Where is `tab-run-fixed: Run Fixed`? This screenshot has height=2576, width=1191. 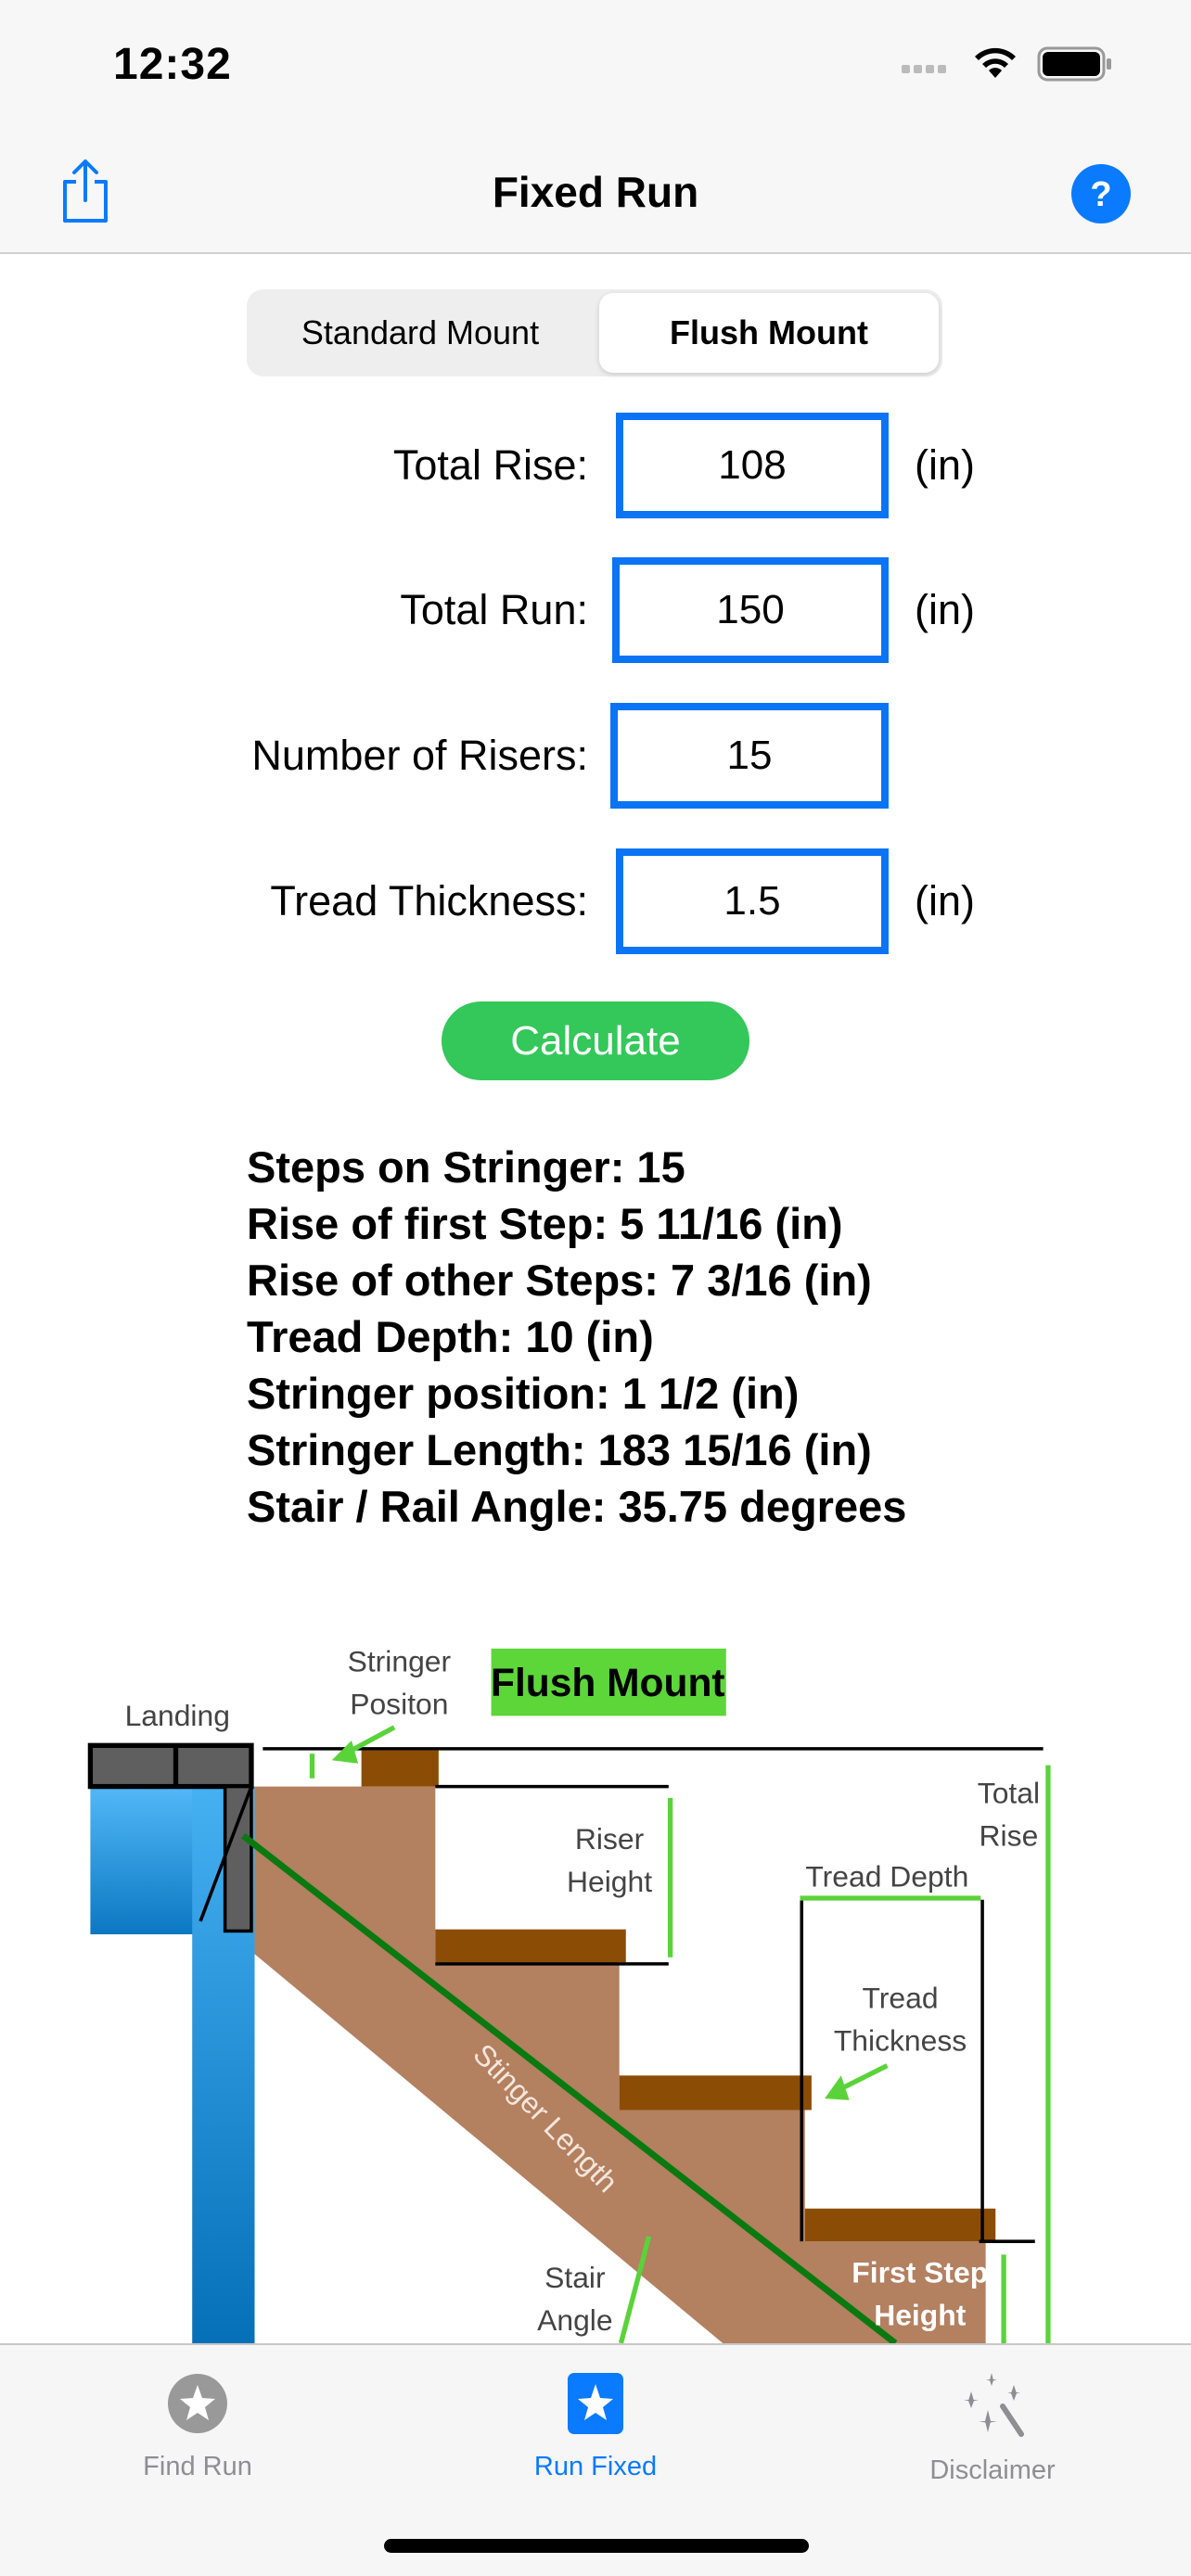 tab-run-fixed: Run Fixed is located at coordinates (595, 2427).